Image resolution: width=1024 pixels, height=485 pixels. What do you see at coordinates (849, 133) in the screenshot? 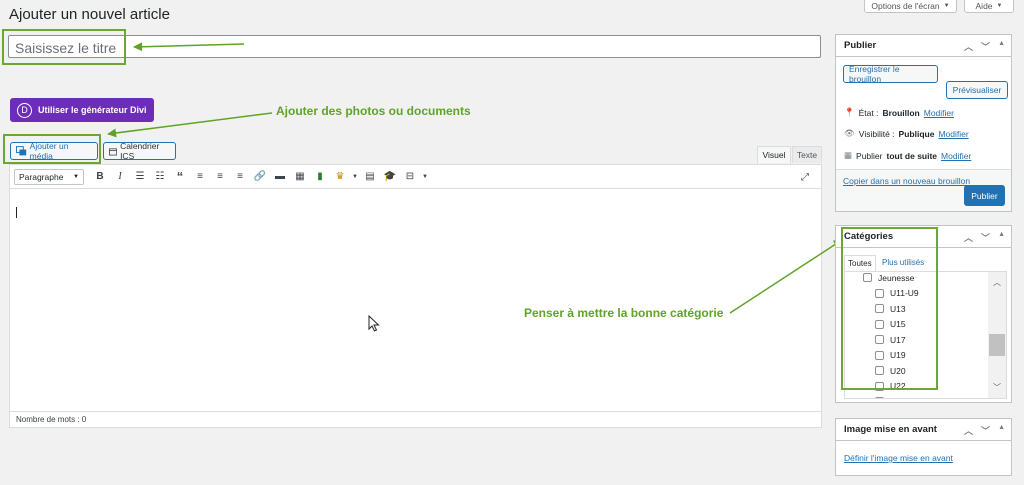
I see `eye-icon: 👁` at bounding box center [849, 133].